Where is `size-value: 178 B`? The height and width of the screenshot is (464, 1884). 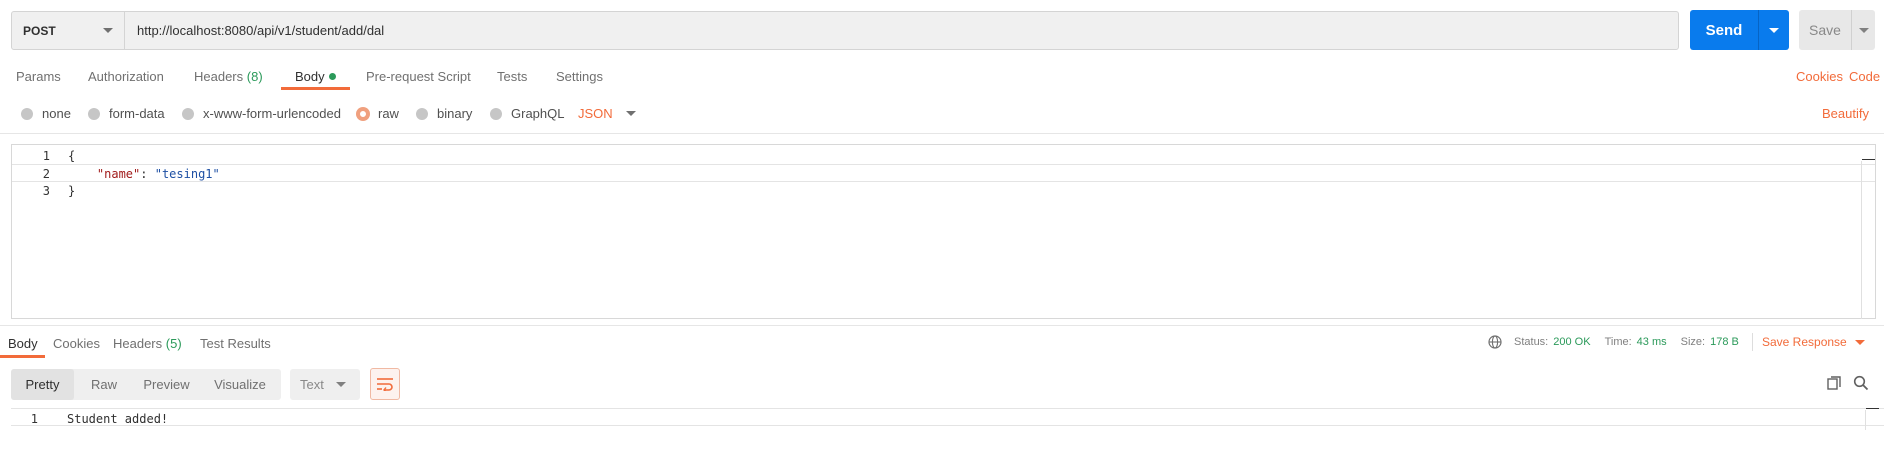 size-value: 178 B is located at coordinates (1724, 342).